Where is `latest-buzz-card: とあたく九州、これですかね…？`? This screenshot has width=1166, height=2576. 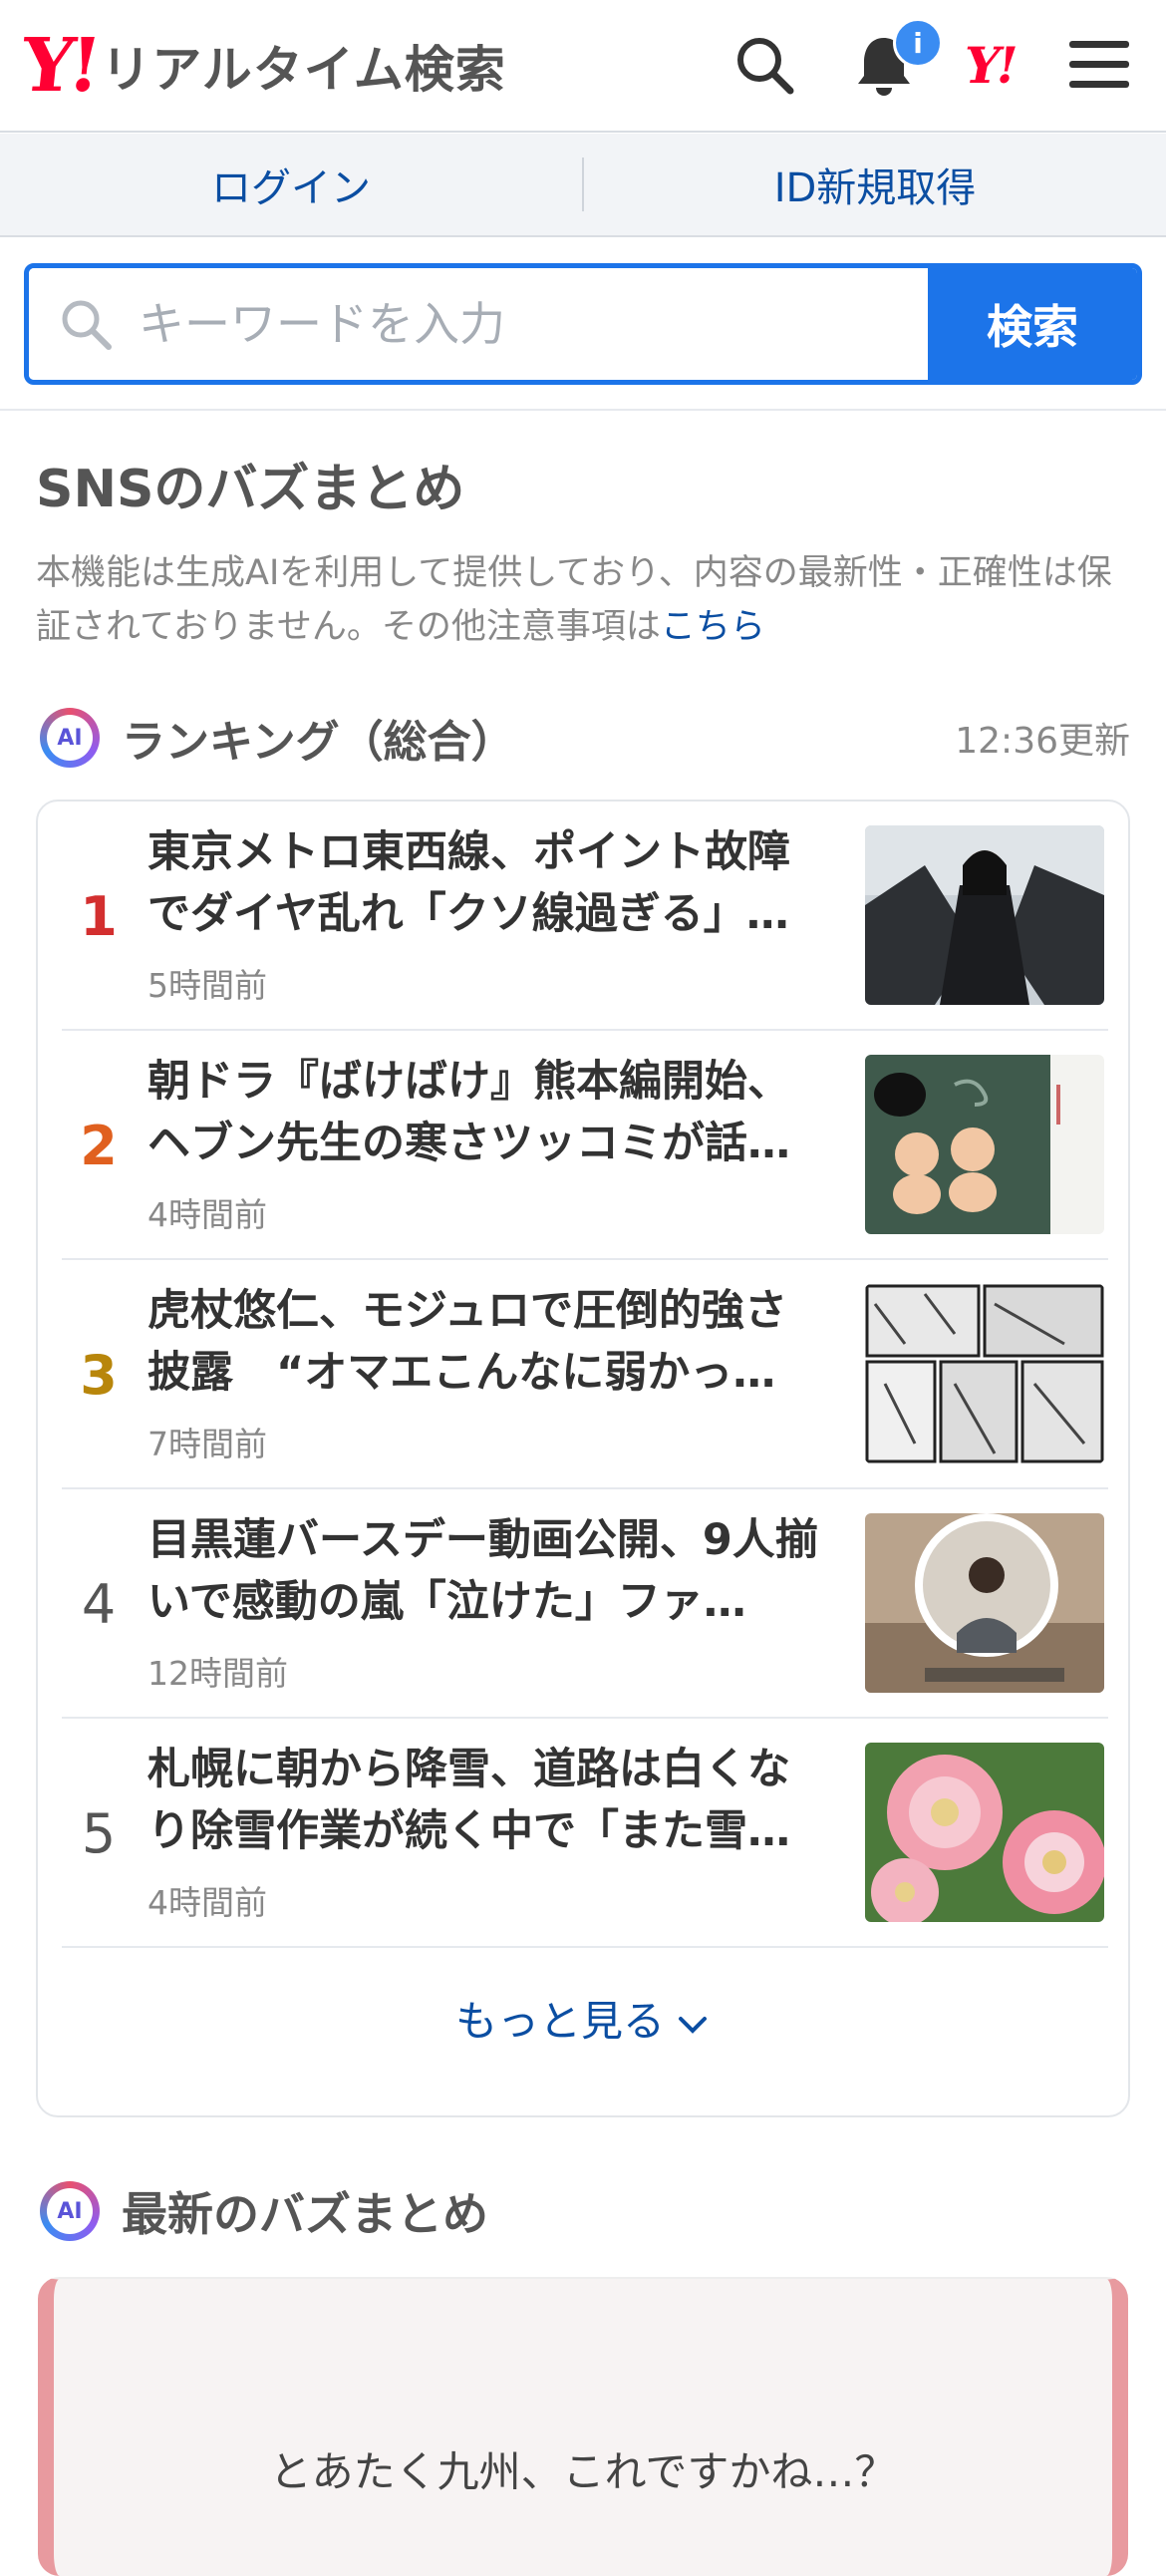
latest-buzz-card: とあたく九州、これですかね…？ is located at coordinates (583, 2426).